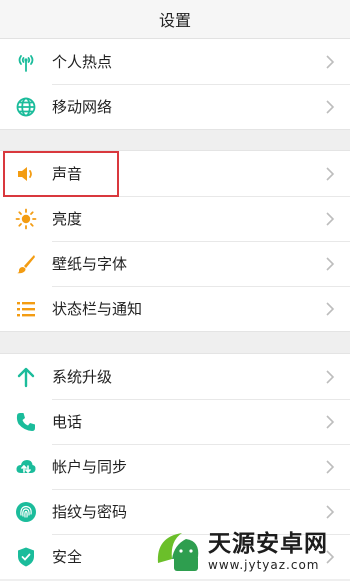 The image size is (350, 581). I want to click on setting-label: 声音, so click(67, 174).